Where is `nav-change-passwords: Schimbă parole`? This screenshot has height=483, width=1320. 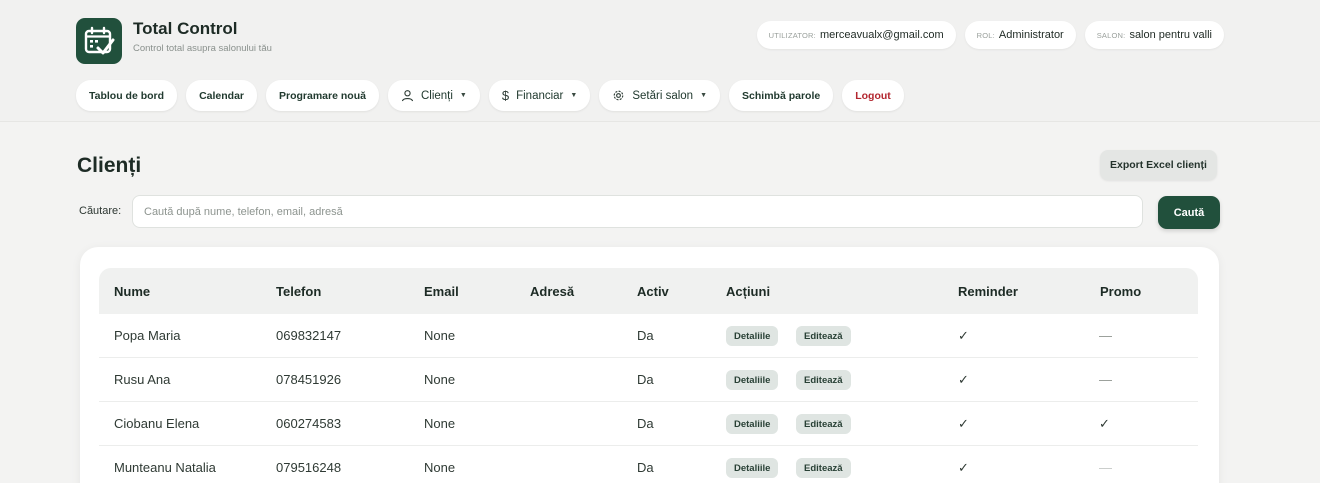 nav-change-passwords: Schimbă parole is located at coordinates (781, 95).